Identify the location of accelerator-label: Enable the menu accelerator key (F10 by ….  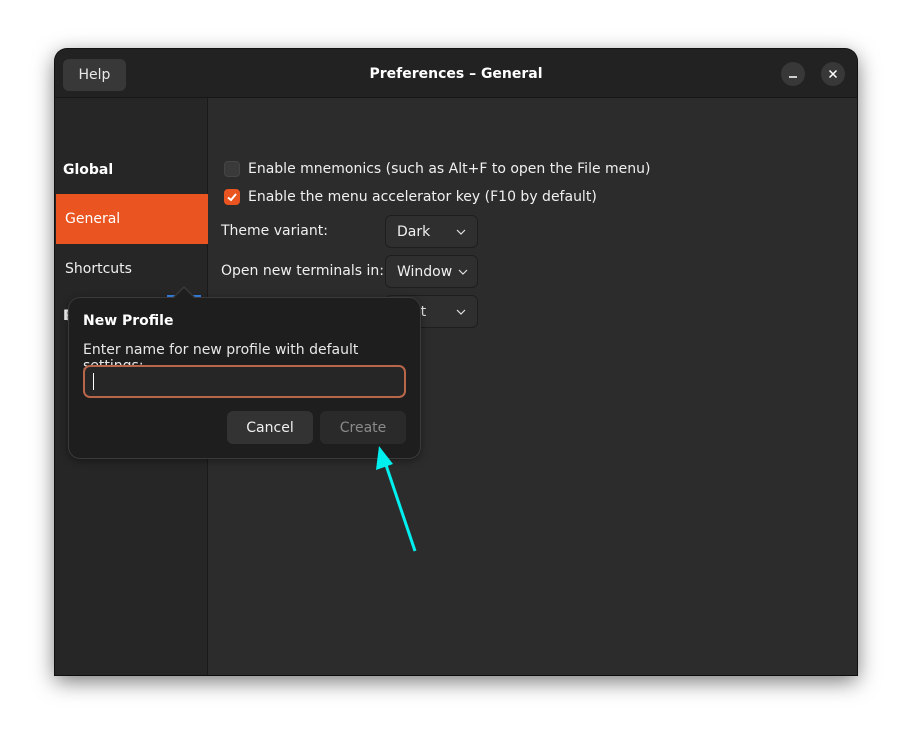
(422, 197).